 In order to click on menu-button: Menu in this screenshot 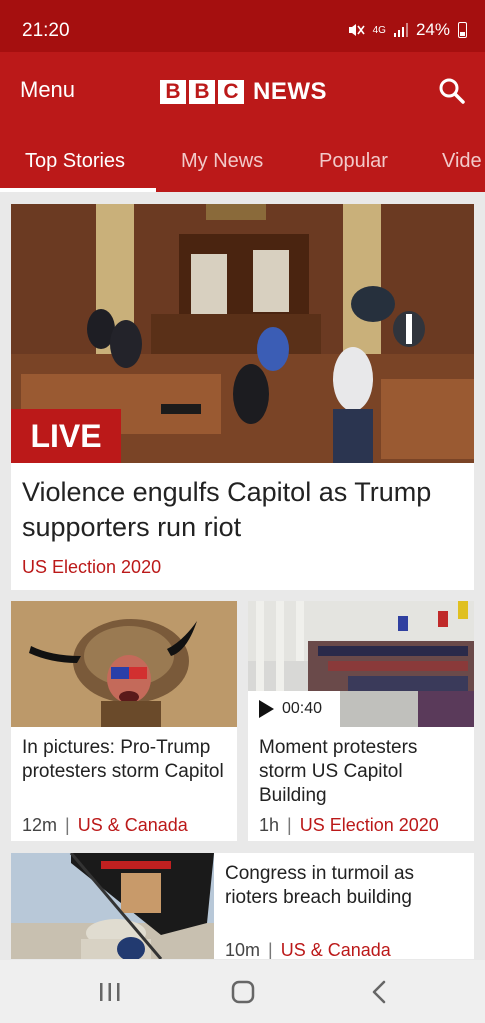, I will do `click(47, 90)`.